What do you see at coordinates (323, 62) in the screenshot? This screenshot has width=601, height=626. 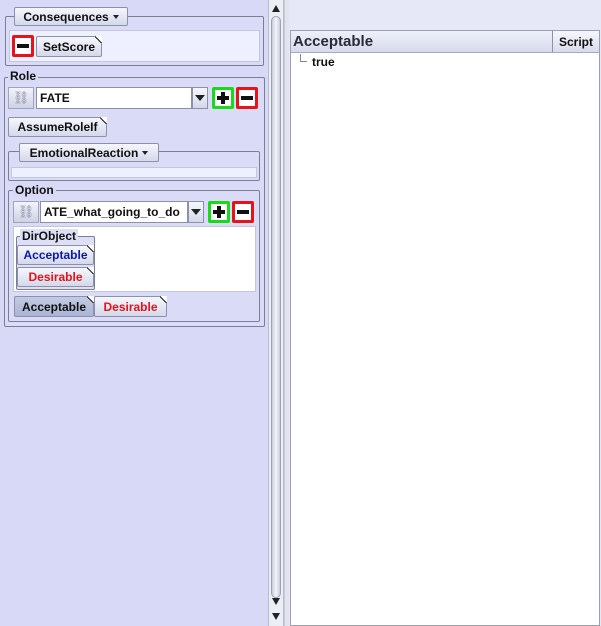 I see `tree-node-true: true` at bounding box center [323, 62].